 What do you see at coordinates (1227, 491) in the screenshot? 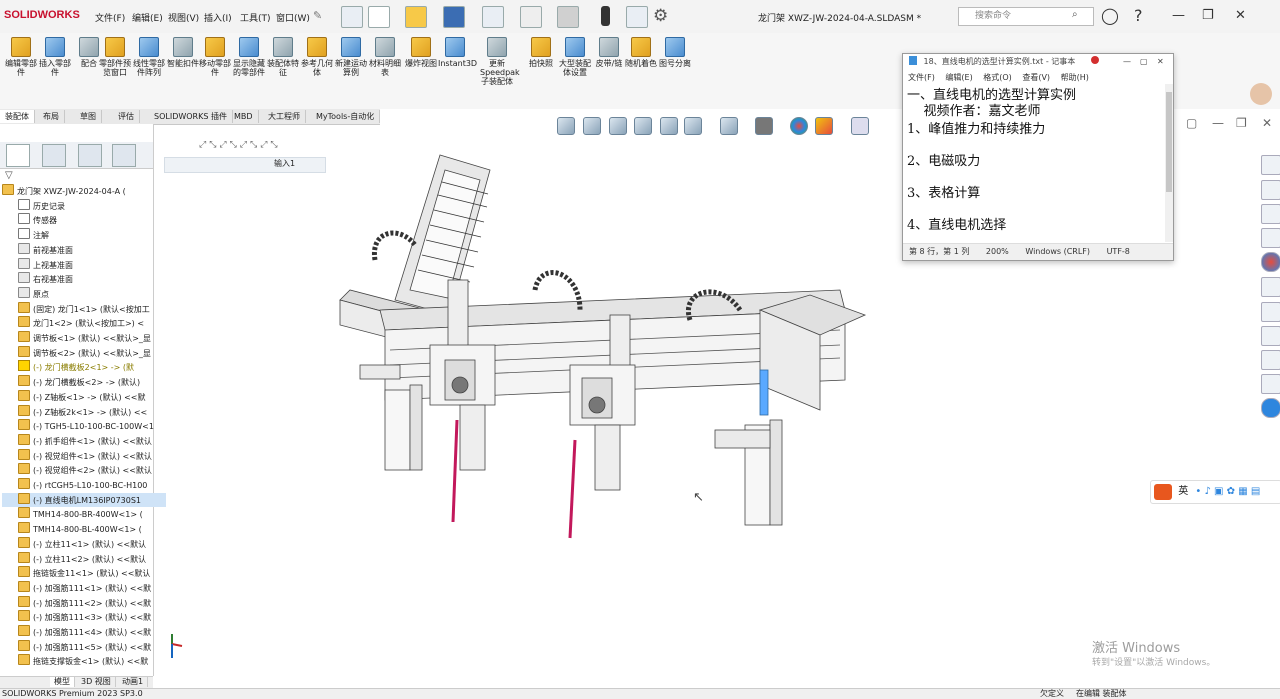
I see `ime-tools-icon: • ♪ ▣ ✿ ▦ ▤` at bounding box center [1227, 491].